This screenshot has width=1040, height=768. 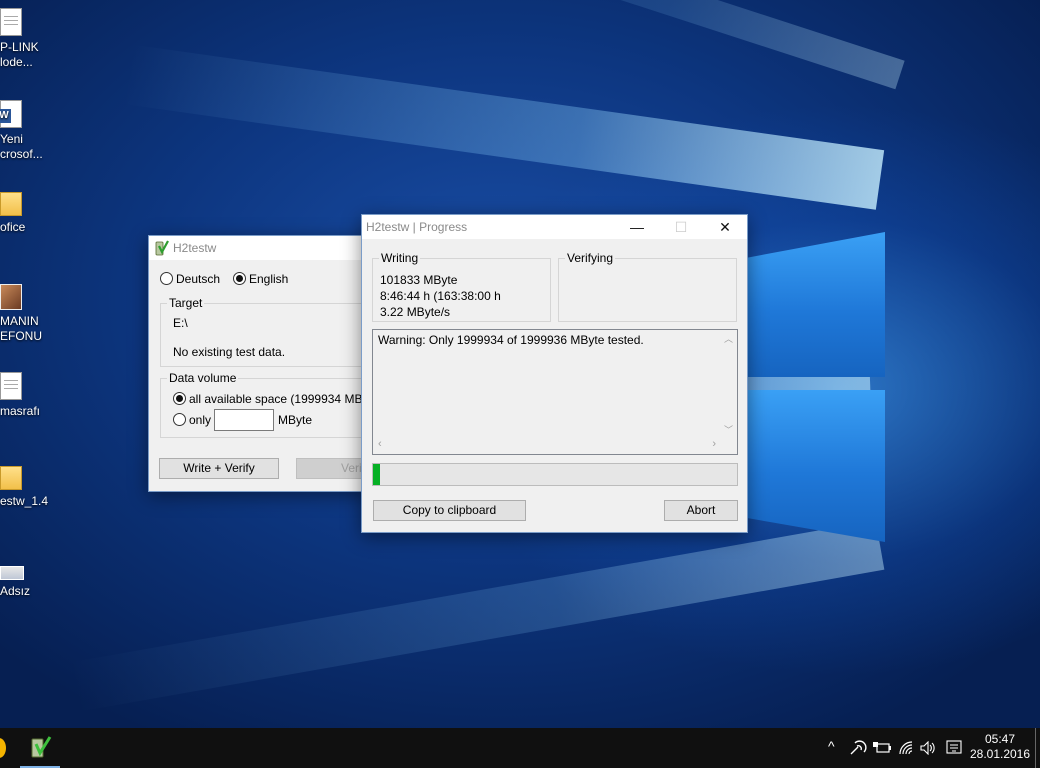 I want to click on maximize-icon: ☐, so click(x=681, y=226).